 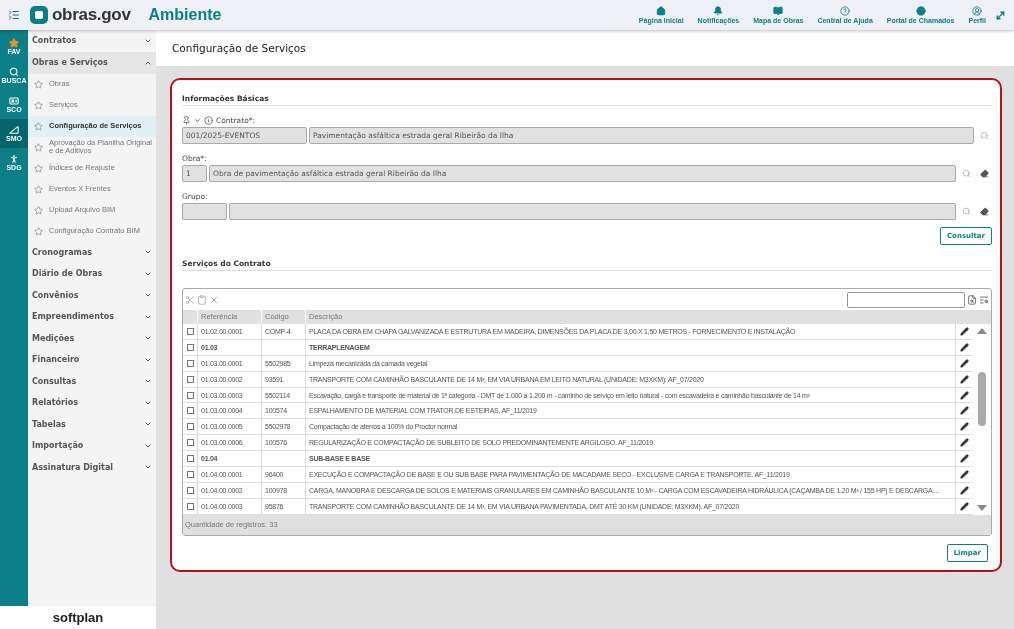 I want to click on menu-section: Diário de Obras, so click(x=92, y=274).